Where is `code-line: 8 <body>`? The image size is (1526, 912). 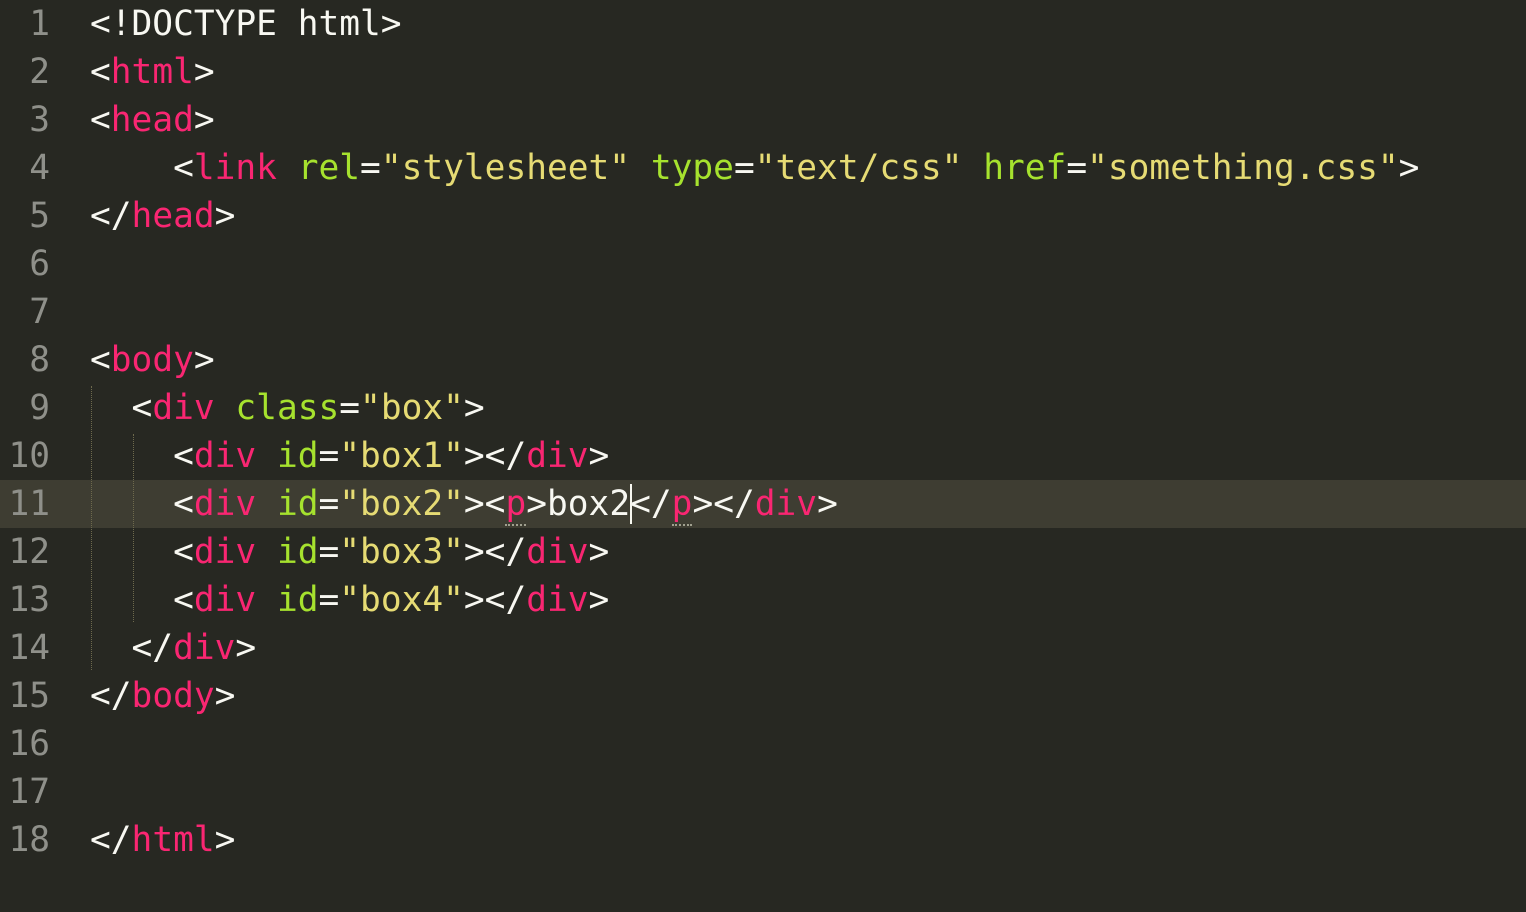
code-line: 8 <body> is located at coordinates (763, 360).